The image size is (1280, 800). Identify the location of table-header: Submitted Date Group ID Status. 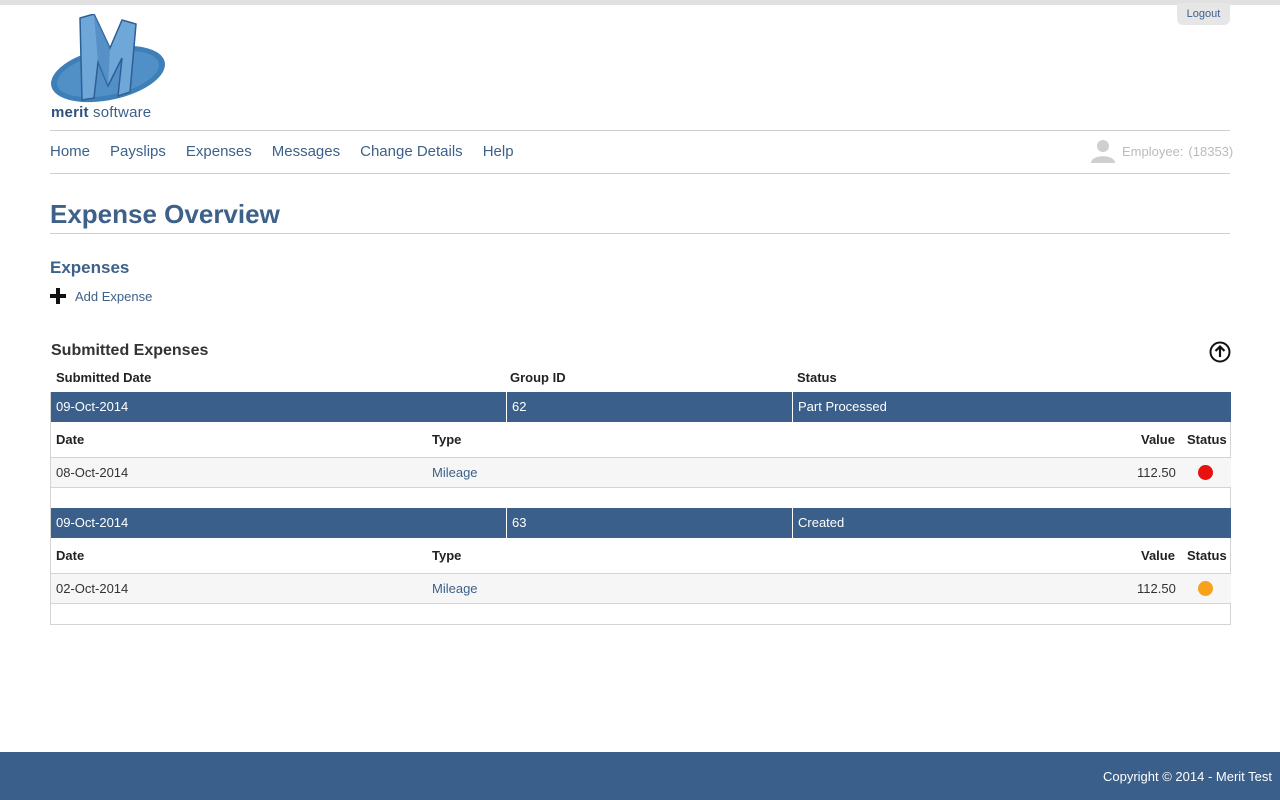
(640, 380).